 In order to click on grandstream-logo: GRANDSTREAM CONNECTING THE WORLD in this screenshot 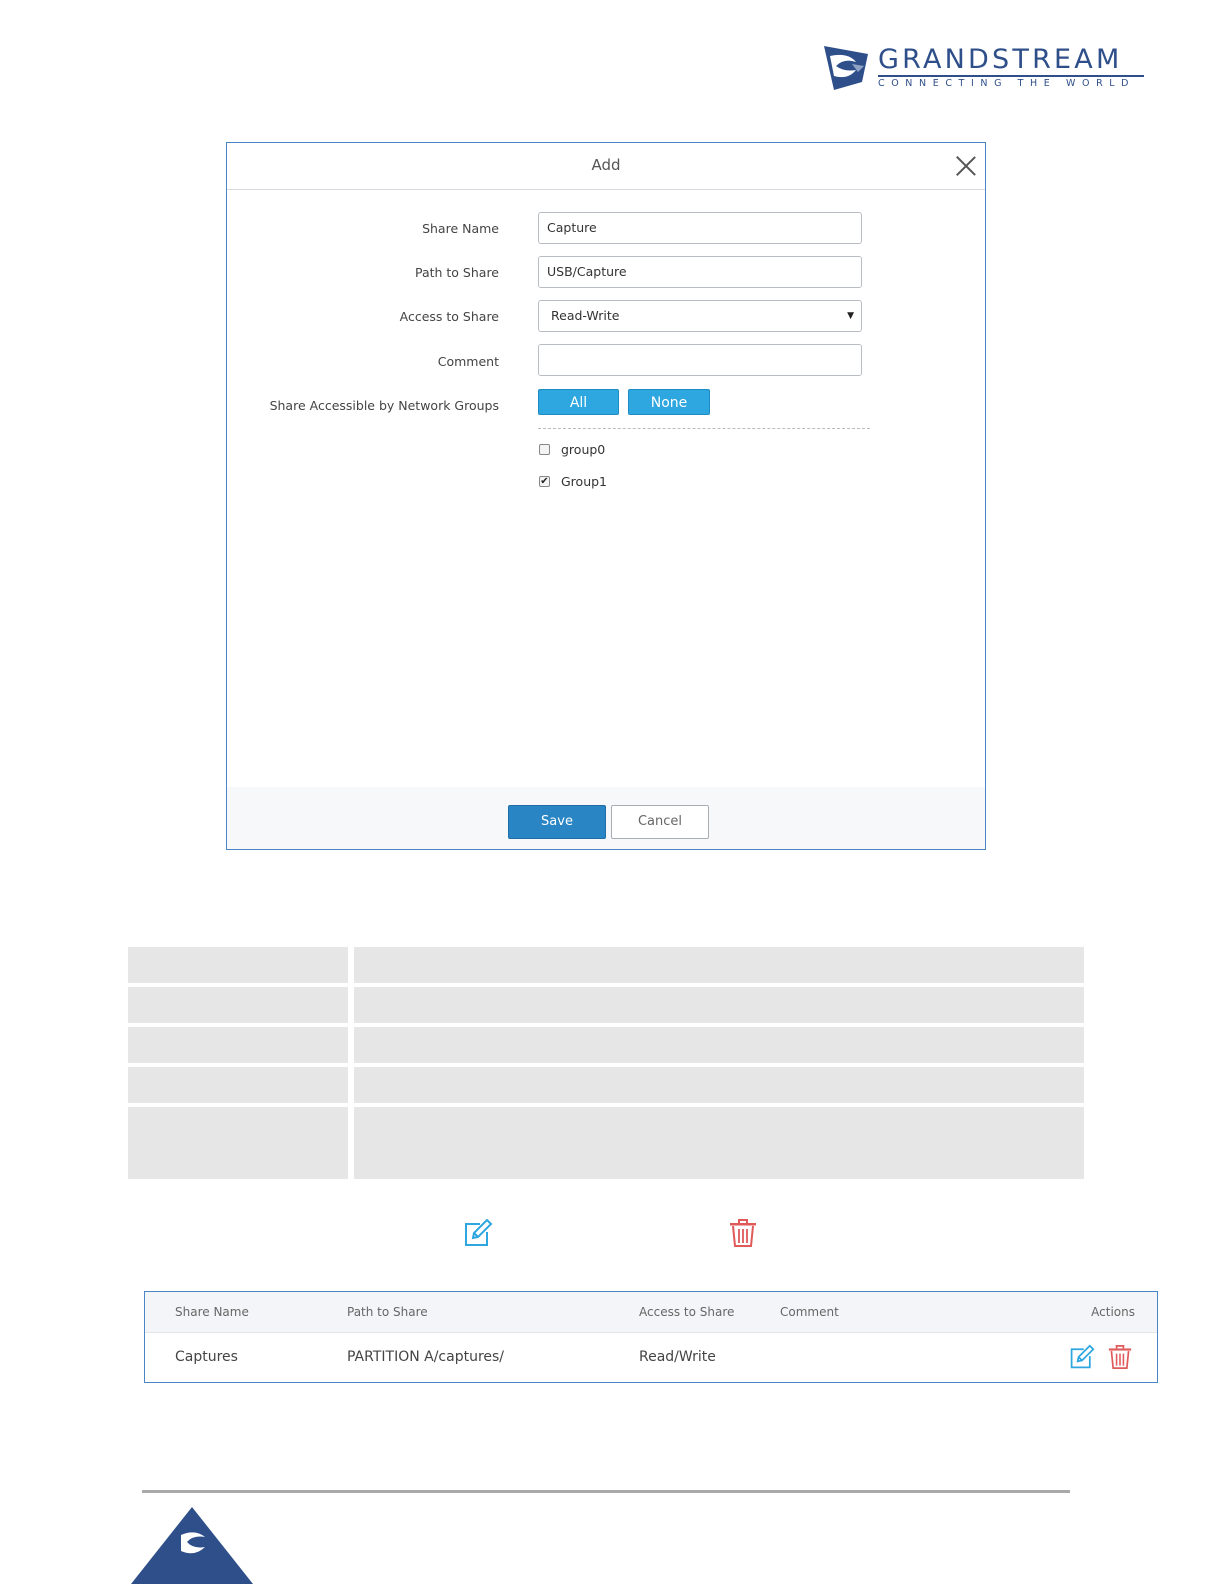, I will do `click(985, 68)`.